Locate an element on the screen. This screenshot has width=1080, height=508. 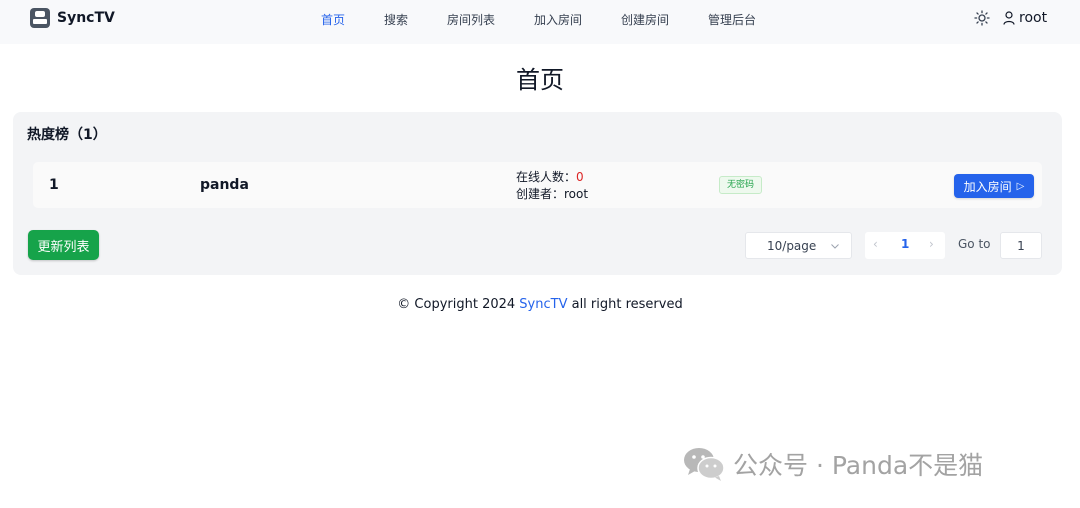
refresh-list-button: 更新列表 is located at coordinates (63, 245).